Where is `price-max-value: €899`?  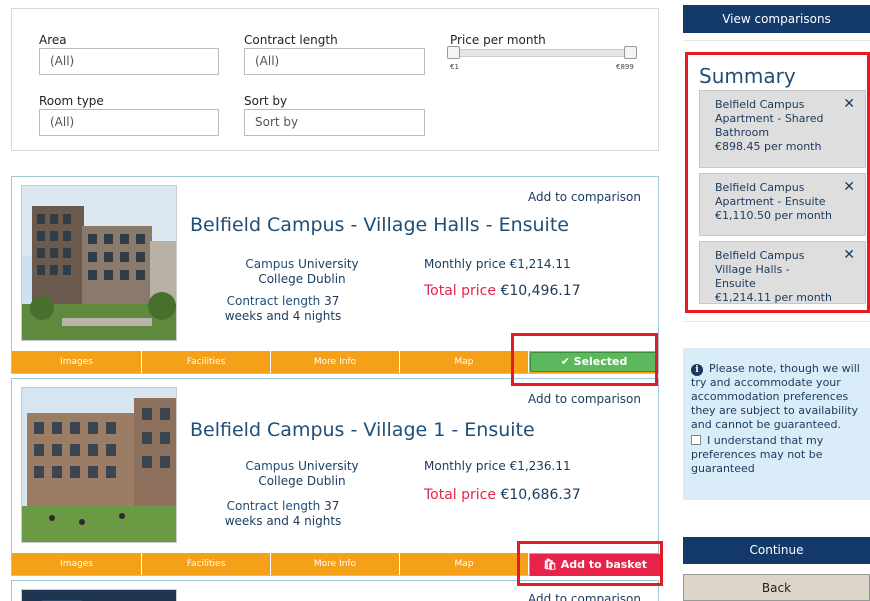 price-max-value: €899 is located at coordinates (625, 67).